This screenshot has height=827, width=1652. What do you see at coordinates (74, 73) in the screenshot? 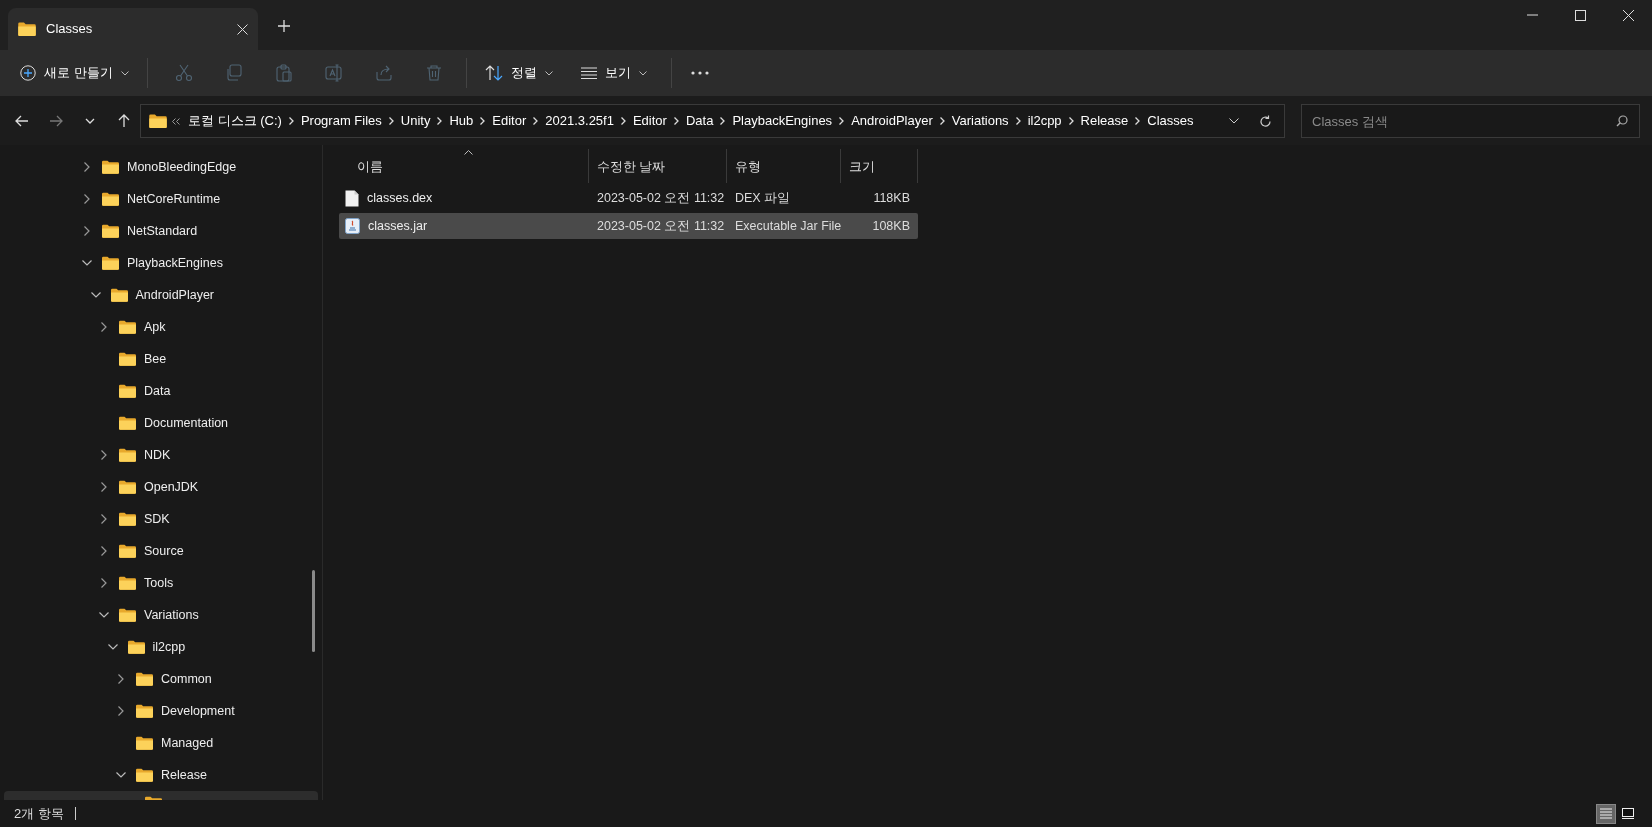
I see `new-button: 새로 만들기` at bounding box center [74, 73].